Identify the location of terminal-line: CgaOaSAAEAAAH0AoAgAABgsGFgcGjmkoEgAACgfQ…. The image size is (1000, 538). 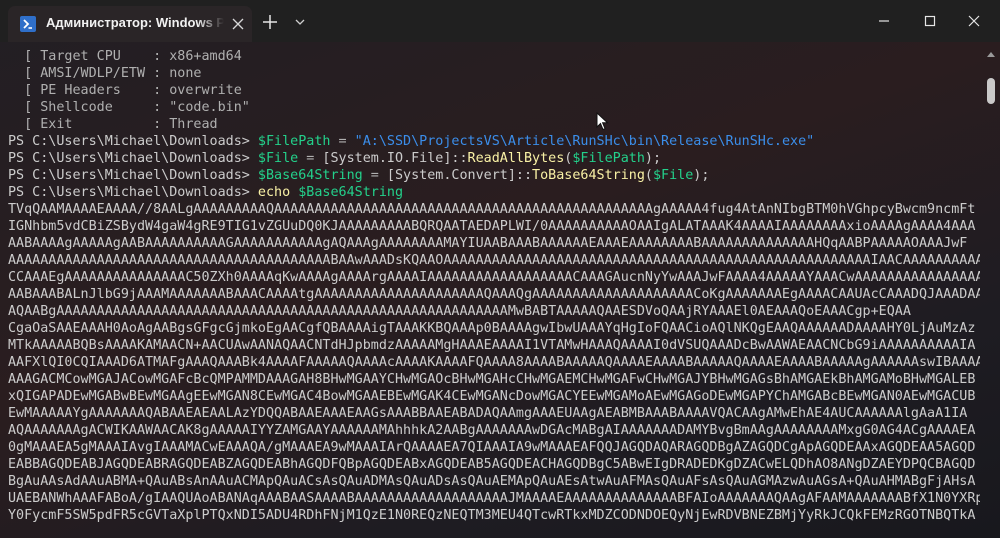
(494, 328).